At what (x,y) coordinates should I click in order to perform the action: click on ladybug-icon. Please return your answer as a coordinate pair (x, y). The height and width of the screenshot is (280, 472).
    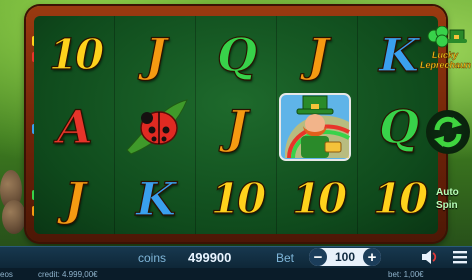
    Looking at the image, I should click on (157, 127).